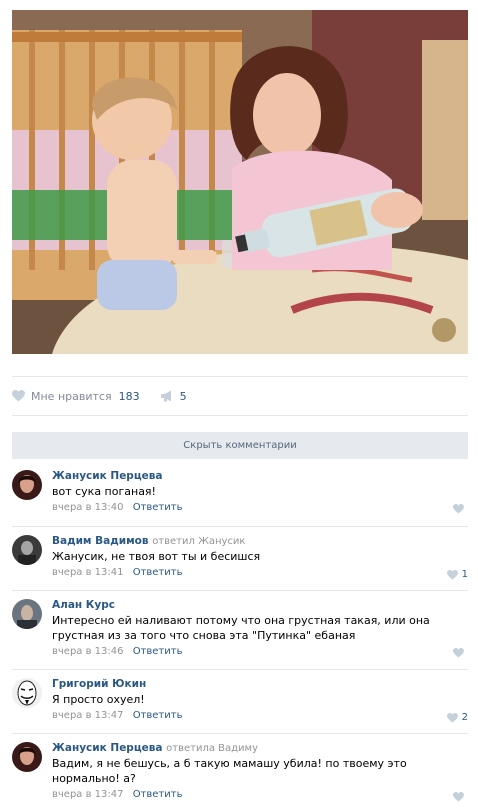 Image resolution: width=478 pixels, height=808 pixels. I want to click on comment-meta: вчера в 13:40 Ответить, so click(260, 507).